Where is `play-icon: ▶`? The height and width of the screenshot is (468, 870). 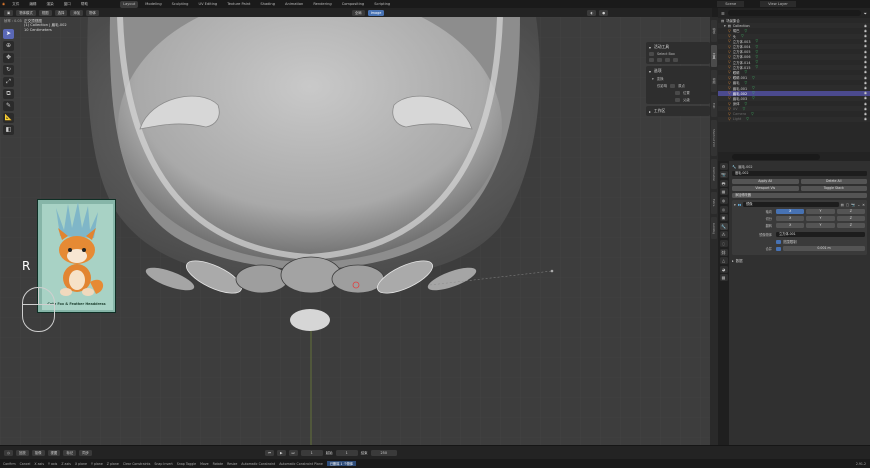
play-icon: ▶ is located at coordinates (281, 452).